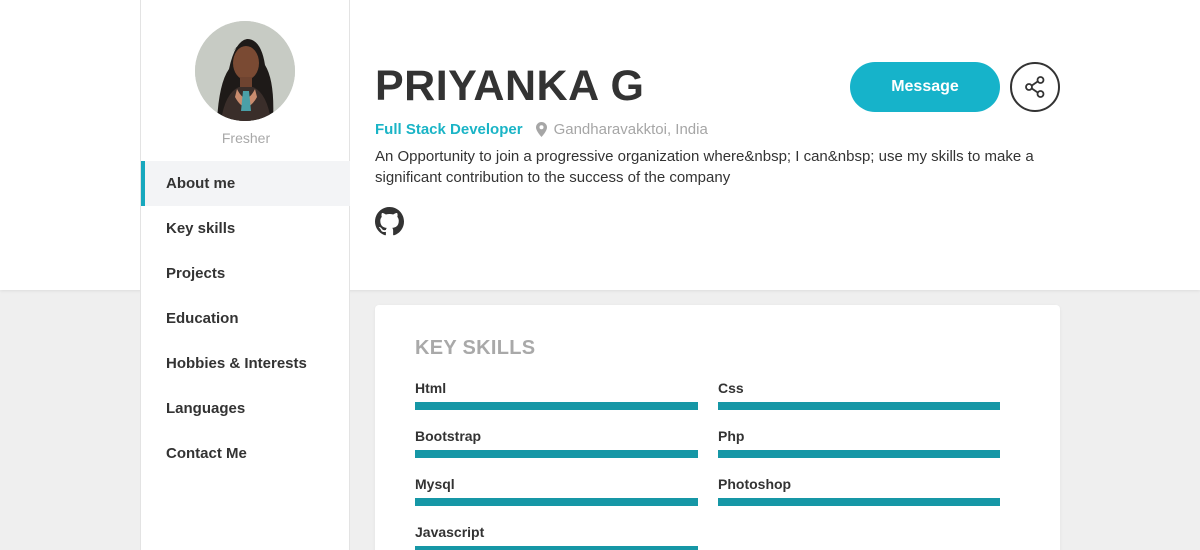 The width and height of the screenshot is (1200, 550). I want to click on job-title: Full Stack Developer, so click(449, 129).